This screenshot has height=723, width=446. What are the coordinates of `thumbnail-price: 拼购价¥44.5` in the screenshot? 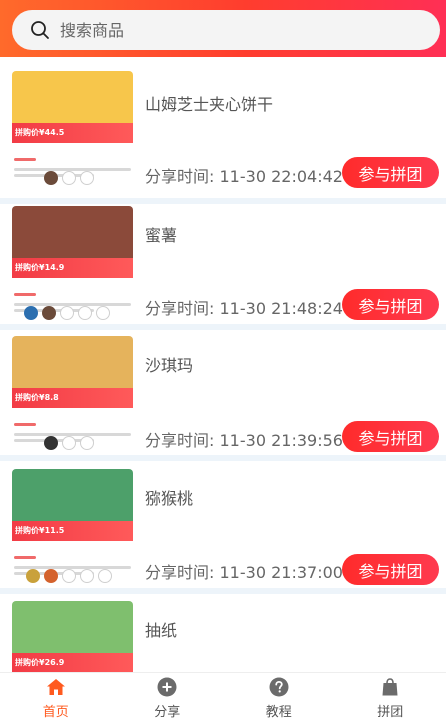 It's located at (72, 133).